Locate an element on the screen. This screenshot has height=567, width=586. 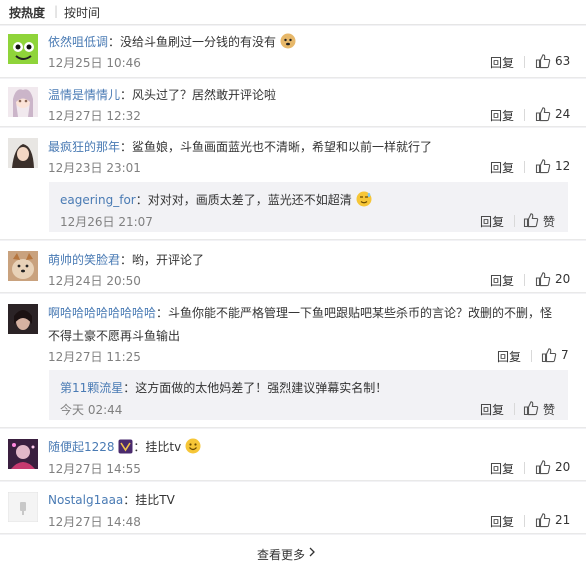
username: 第11颗流星 is located at coordinates (91, 388).